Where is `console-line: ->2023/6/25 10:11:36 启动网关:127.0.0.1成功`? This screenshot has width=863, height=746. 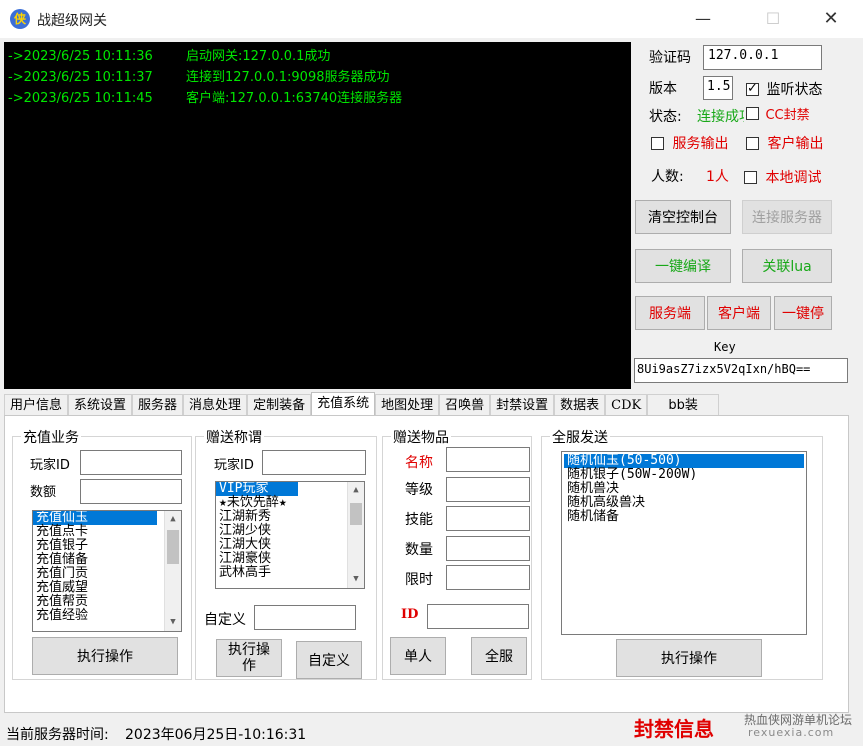
console-line: ->2023/6/25 10:11:36 启动网关:127.0.0.1成功 is located at coordinates (169, 56).